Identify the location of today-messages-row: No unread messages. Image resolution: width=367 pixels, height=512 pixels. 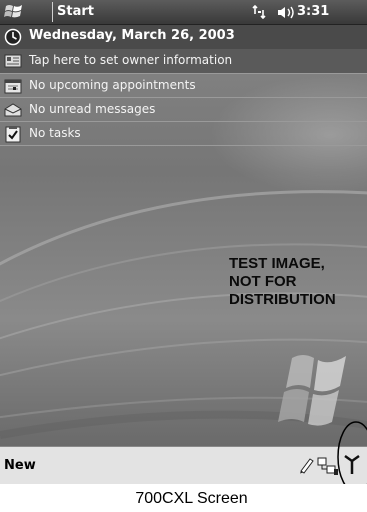
(183, 109).